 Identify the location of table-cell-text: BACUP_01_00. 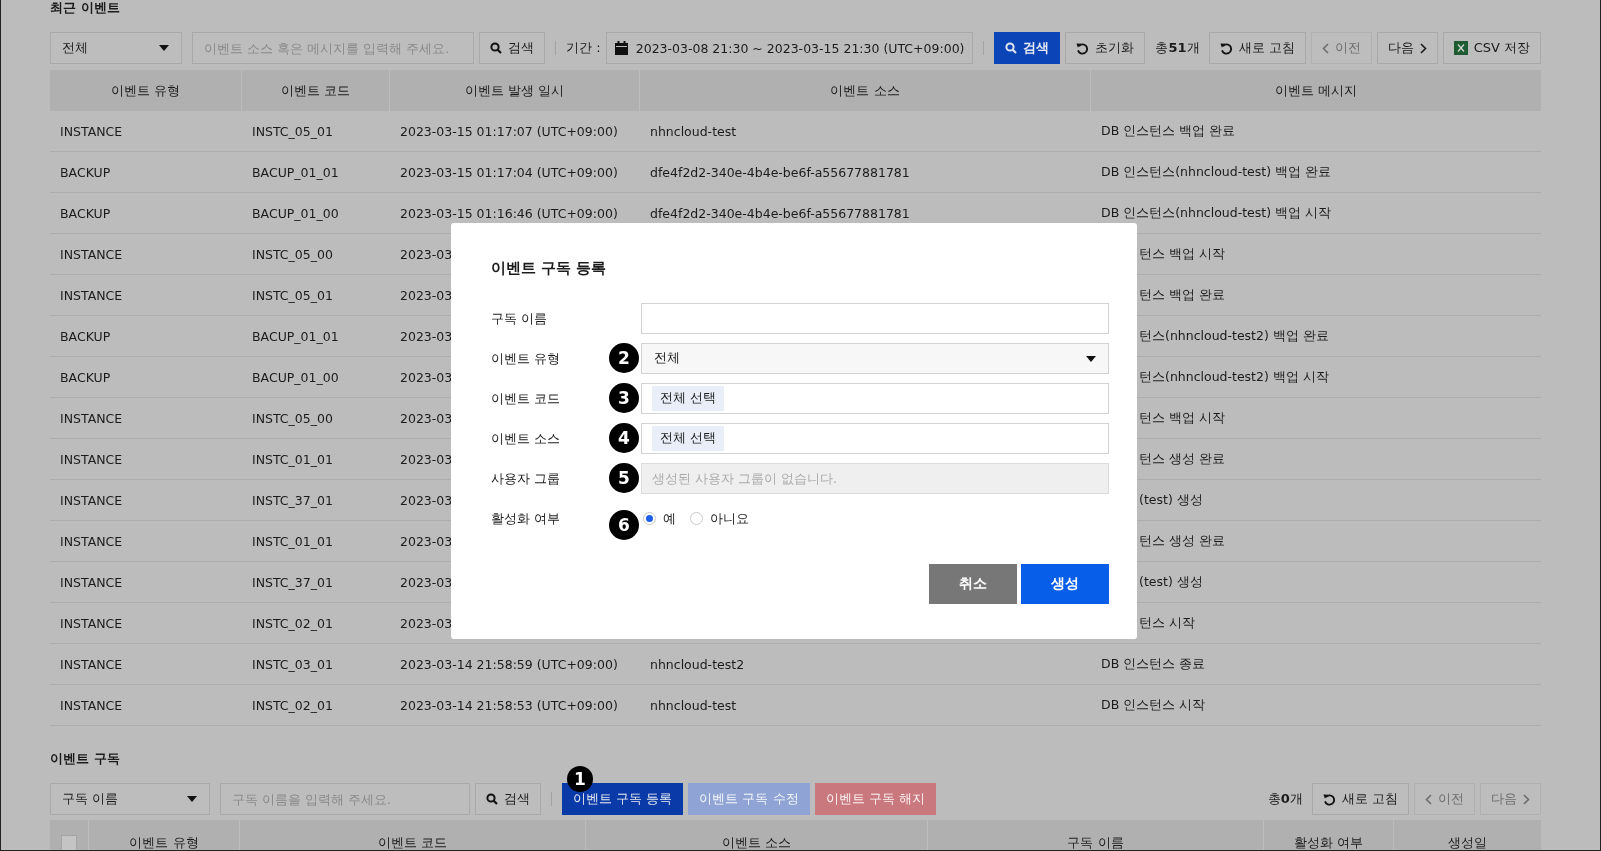
(295, 377).